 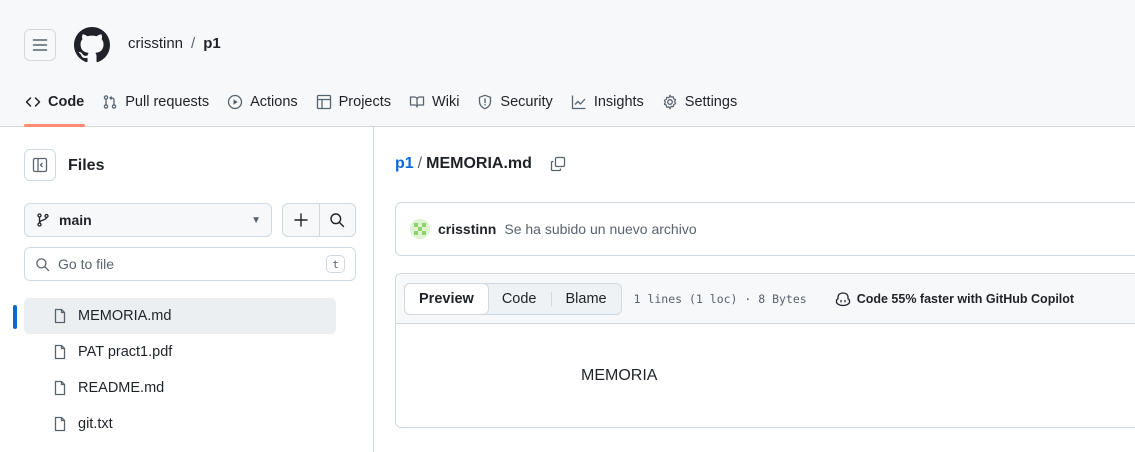 I want to click on sidebar-collapse-icon, so click(x=40, y=165).